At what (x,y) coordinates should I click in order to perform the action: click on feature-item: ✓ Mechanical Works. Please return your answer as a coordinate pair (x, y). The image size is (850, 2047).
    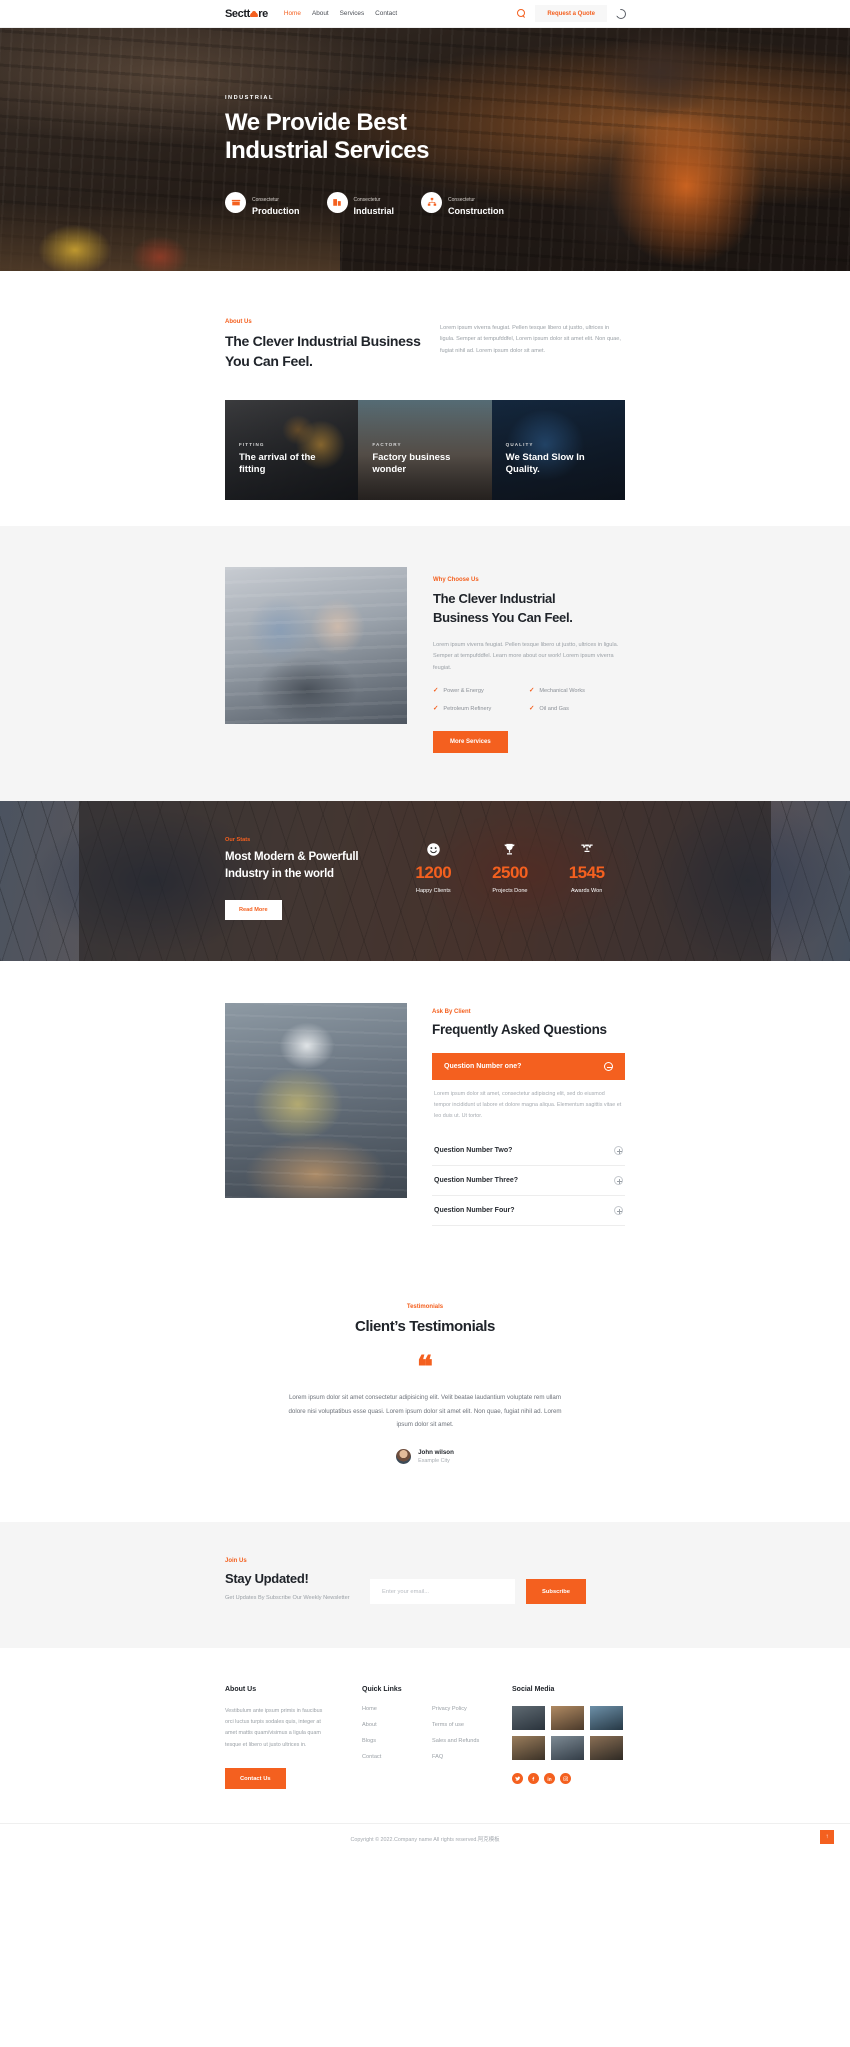
    Looking at the image, I should click on (577, 690).